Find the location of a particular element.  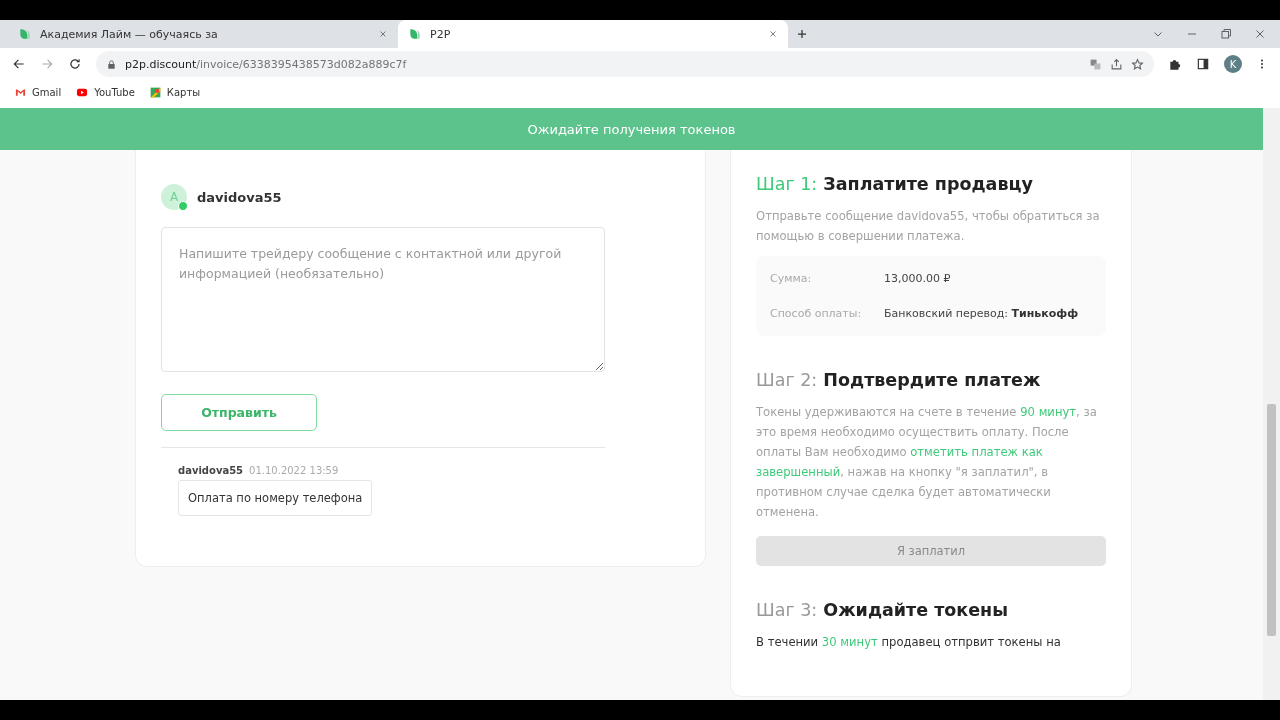

browser-tab: Академия Лайм — обучаясь за is located at coordinates (203, 34).